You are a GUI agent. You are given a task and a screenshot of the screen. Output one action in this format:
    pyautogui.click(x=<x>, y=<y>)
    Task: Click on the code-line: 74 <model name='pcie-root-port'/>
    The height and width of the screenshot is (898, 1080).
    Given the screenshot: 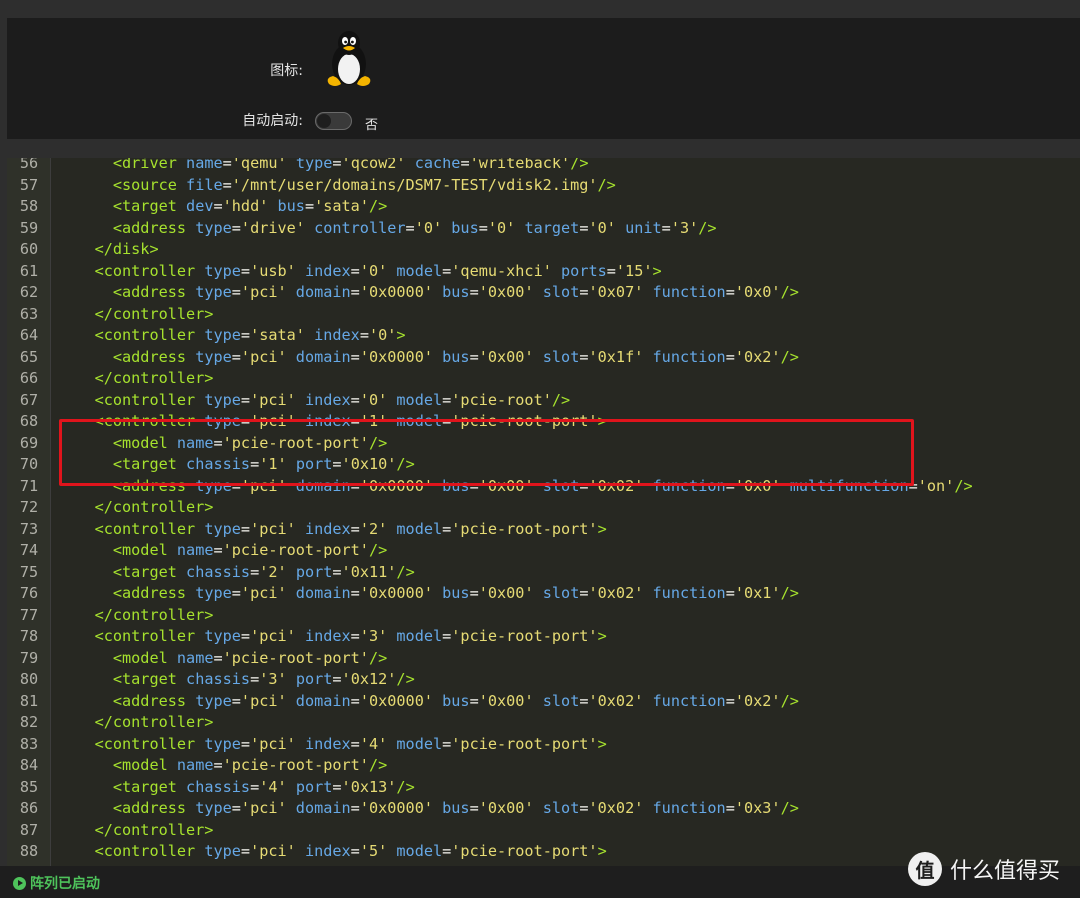 What is the action you would take?
    pyautogui.click(x=543, y=551)
    